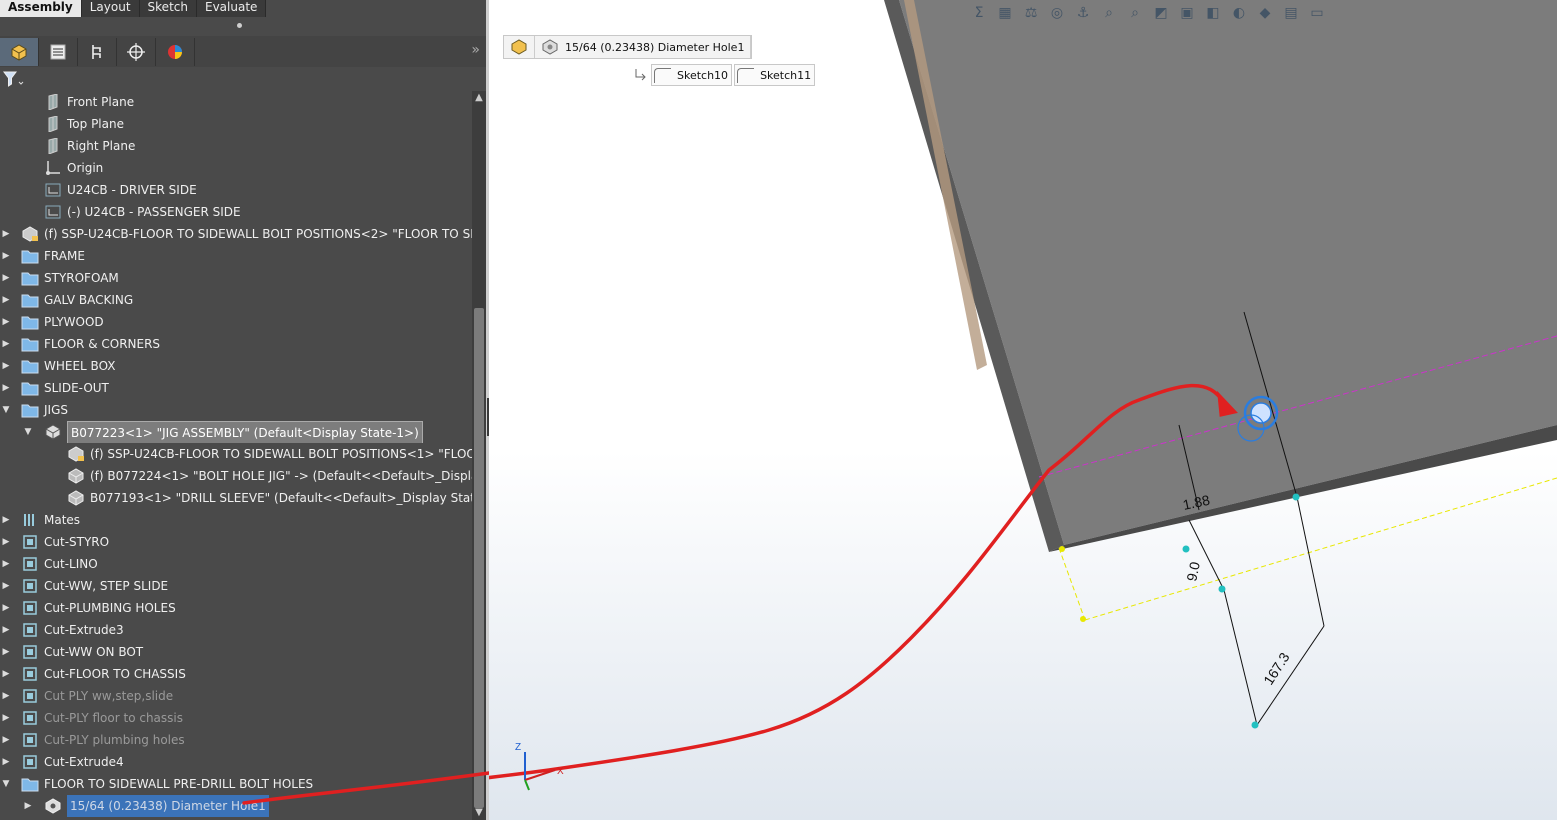 The height and width of the screenshot is (820, 1557). I want to click on feature-manager-icon, so click(19, 51).